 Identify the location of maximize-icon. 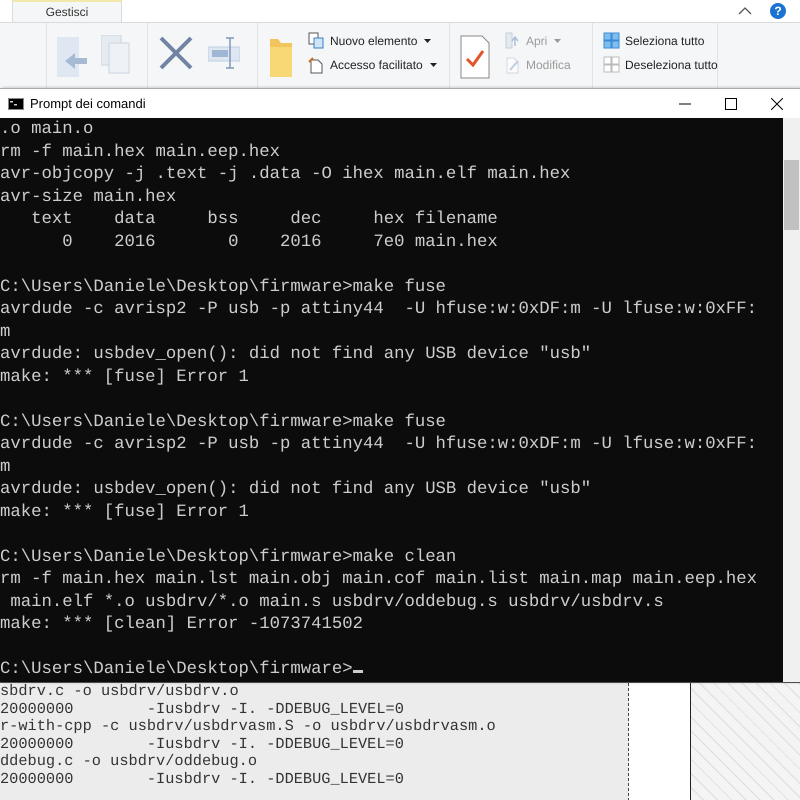
(731, 104).